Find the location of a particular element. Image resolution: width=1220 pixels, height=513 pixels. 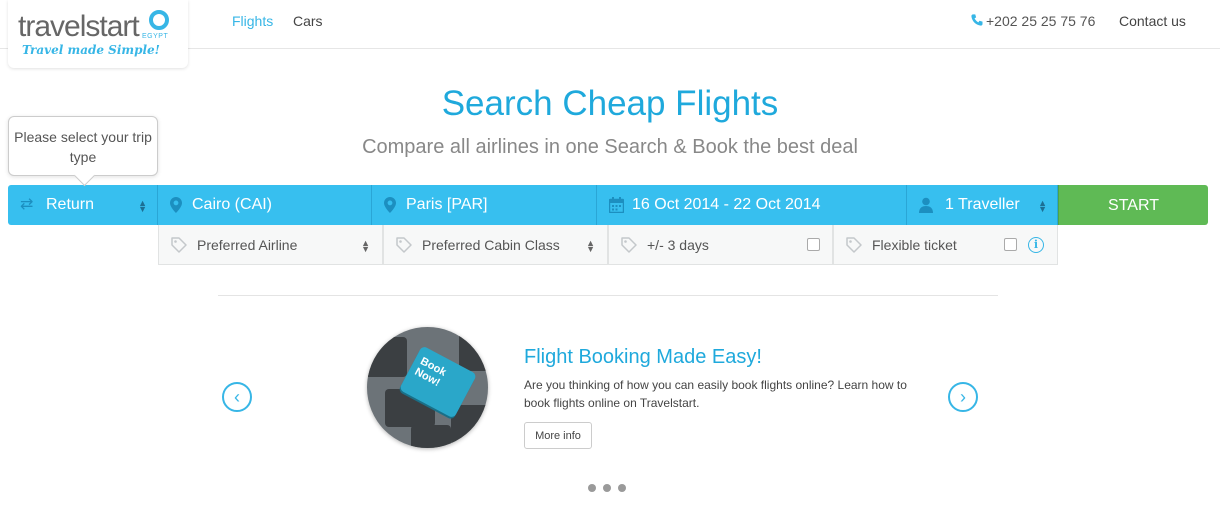

nav-cars: Cars is located at coordinates (308, 21).